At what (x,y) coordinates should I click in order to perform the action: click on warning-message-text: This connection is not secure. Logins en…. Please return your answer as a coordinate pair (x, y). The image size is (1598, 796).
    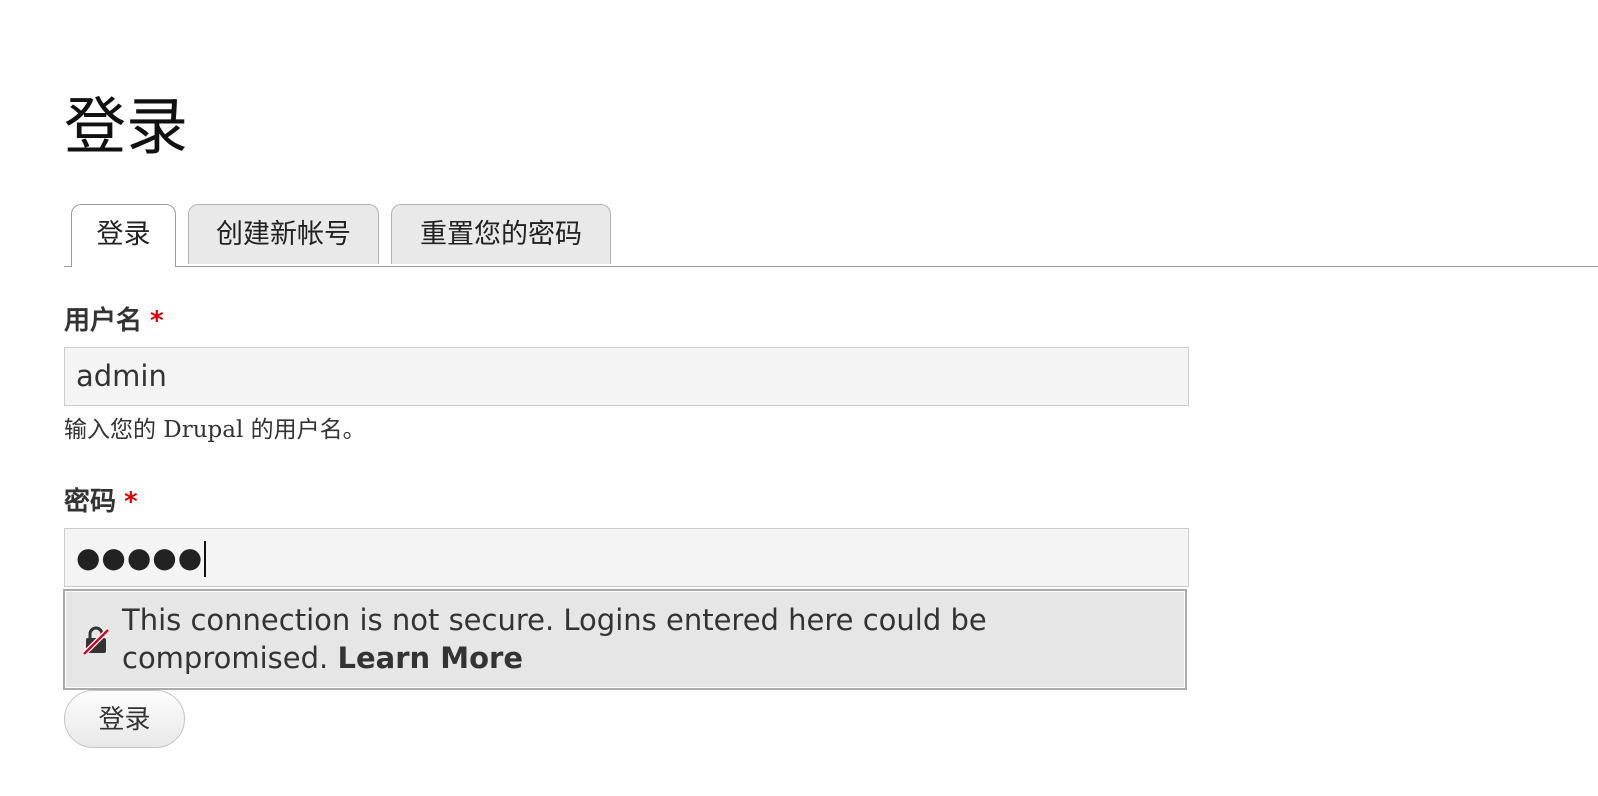
    Looking at the image, I should click on (554, 639).